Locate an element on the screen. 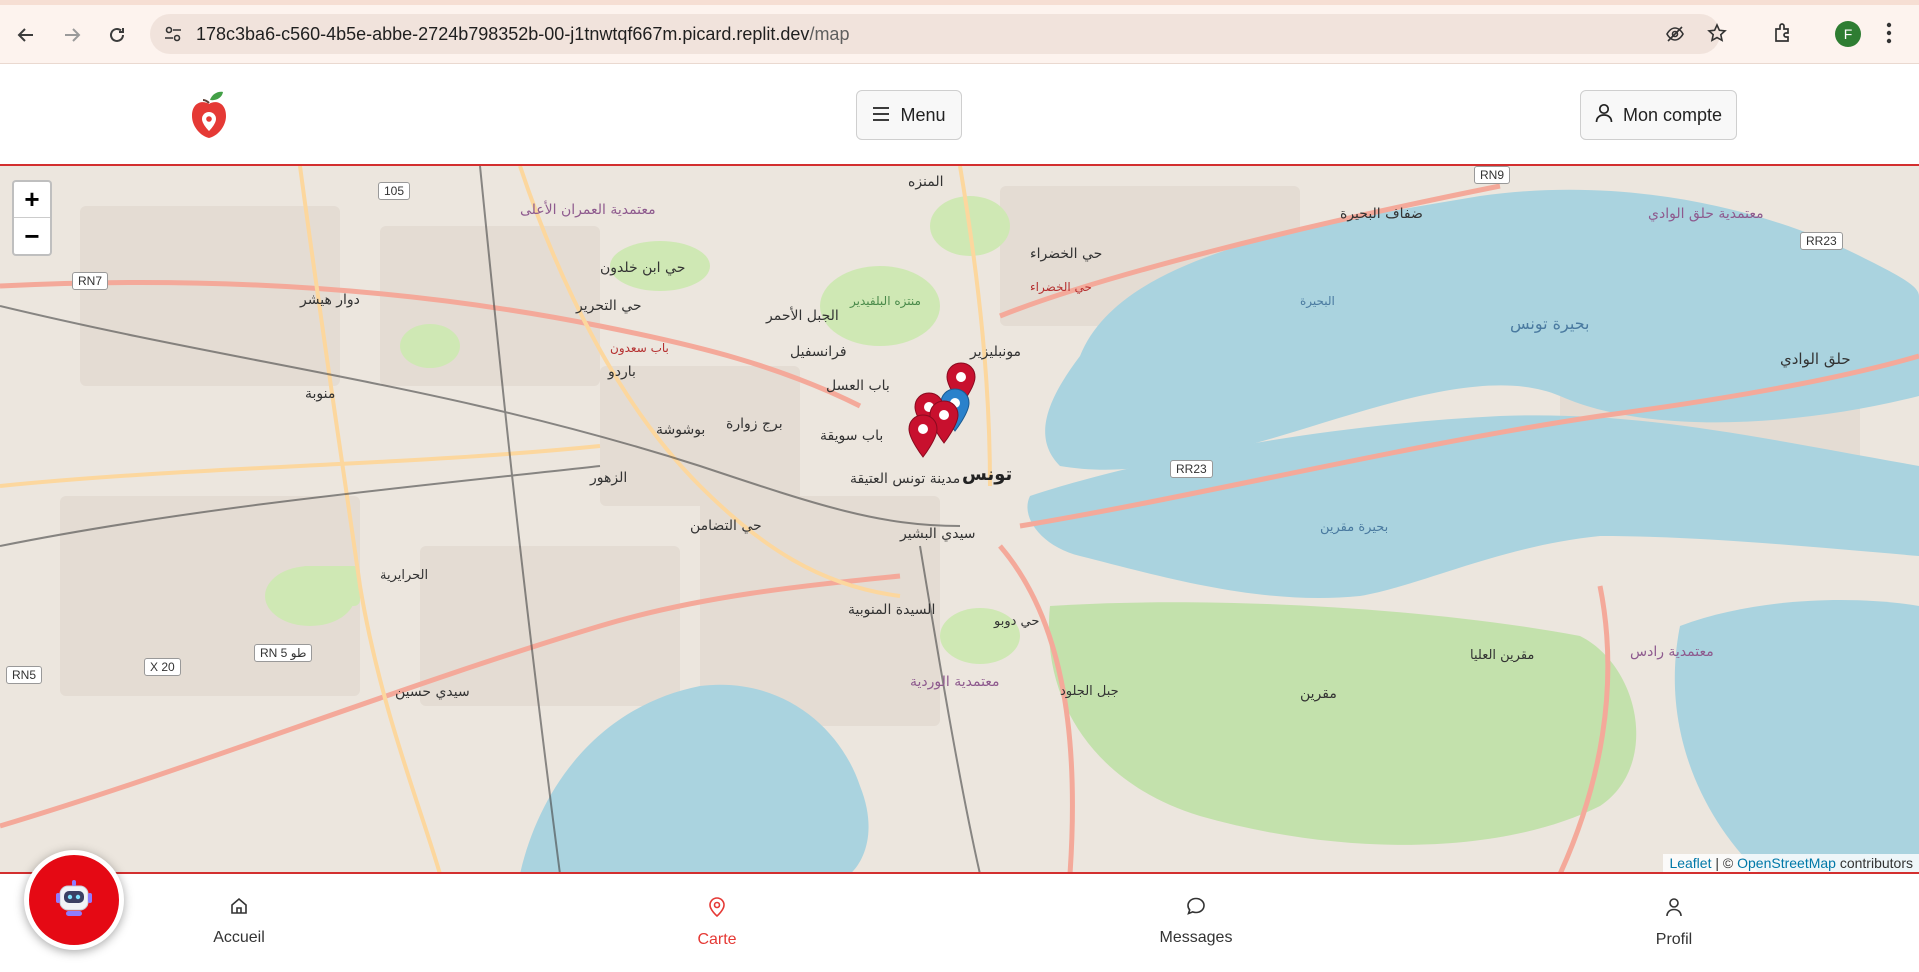 The height and width of the screenshot is (972, 1919). app-header: Menu Mon compte is located at coordinates (959, 115).